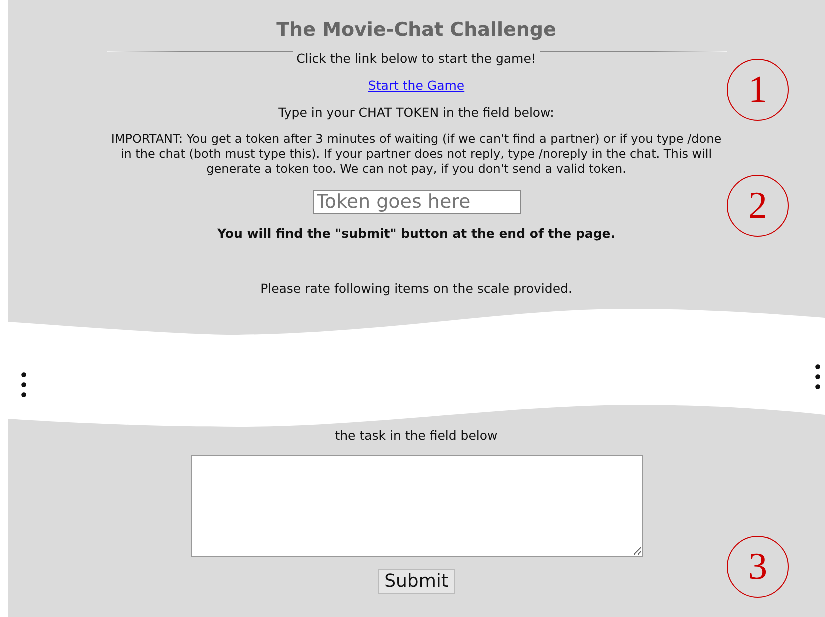 This screenshot has height=617, width=825. What do you see at coordinates (416, 233) in the screenshot?
I see `submit-note: You will find the "submit" button at the end of the page.` at bounding box center [416, 233].